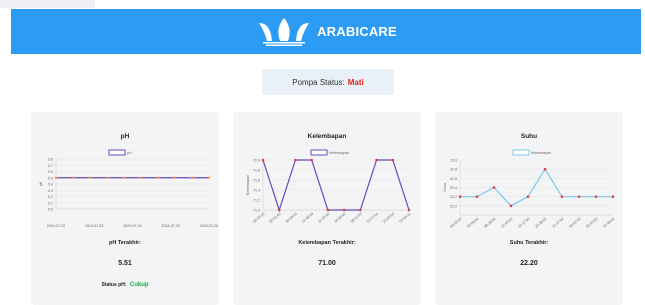  Describe the element at coordinates (248, 185) in the screenshot. I see `y-axis-label: Kelembapan` at that location.